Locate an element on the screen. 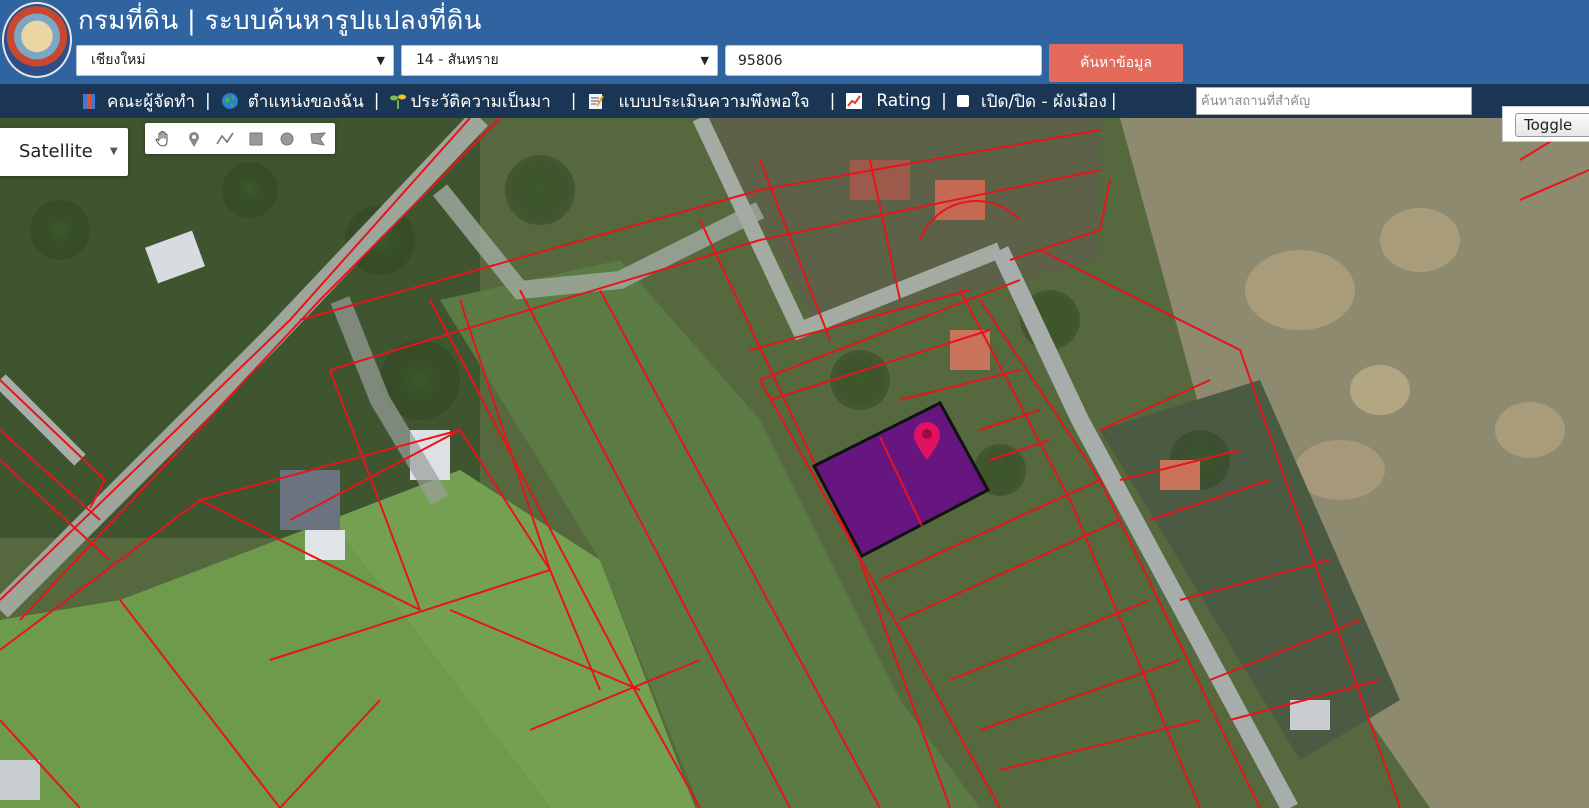 Image resolution: width=1589 pixels, height=808 pixels. map-type-label: Satellite is located at coordinates (56, 151).